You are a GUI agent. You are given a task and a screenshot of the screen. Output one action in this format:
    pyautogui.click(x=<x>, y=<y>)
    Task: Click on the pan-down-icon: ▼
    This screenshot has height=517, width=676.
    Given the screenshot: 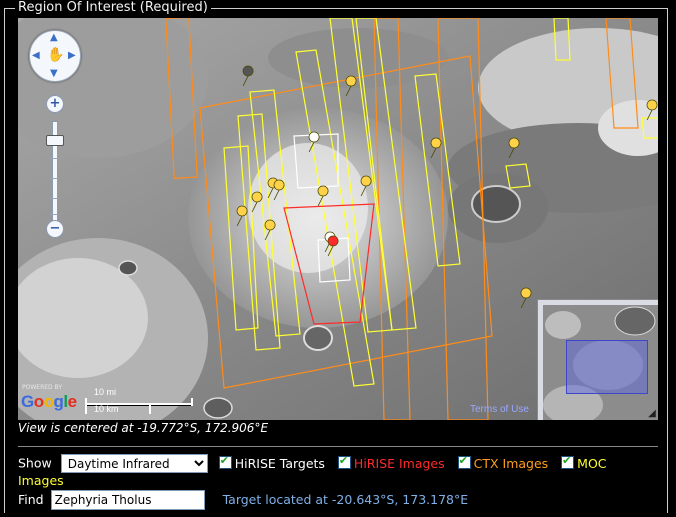 What is the action you would take?
    pyautogui.click(x=54, y=74)
    